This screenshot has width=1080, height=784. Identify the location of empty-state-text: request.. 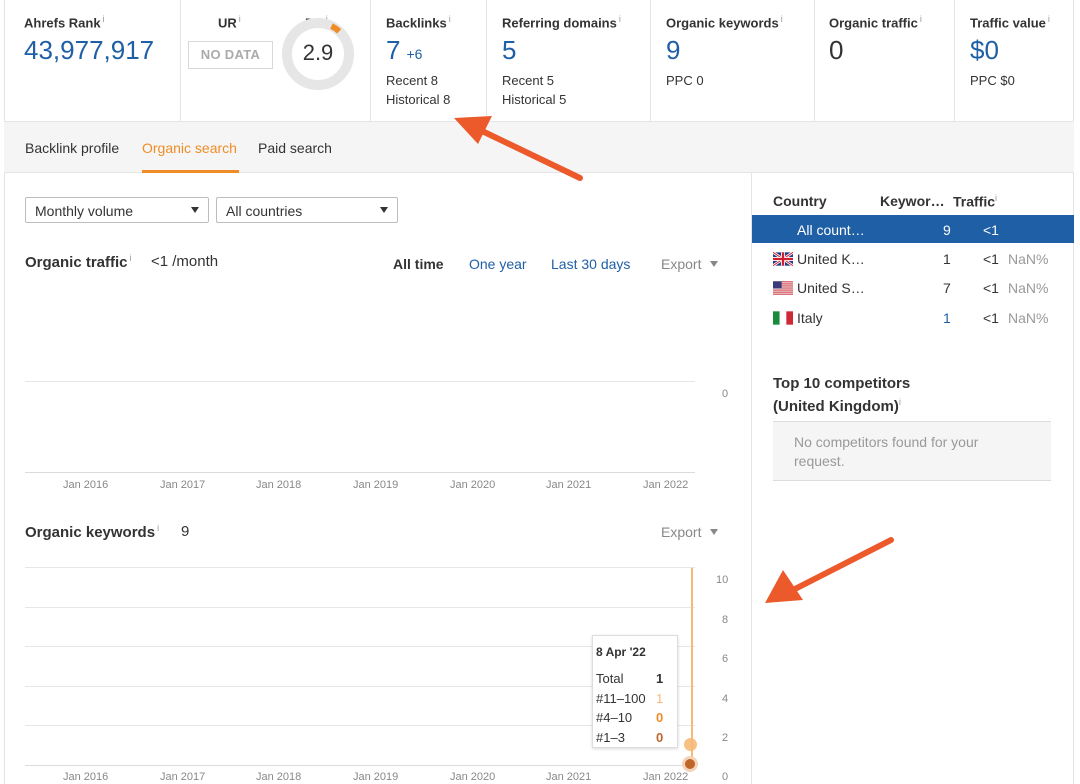
(819, 461).